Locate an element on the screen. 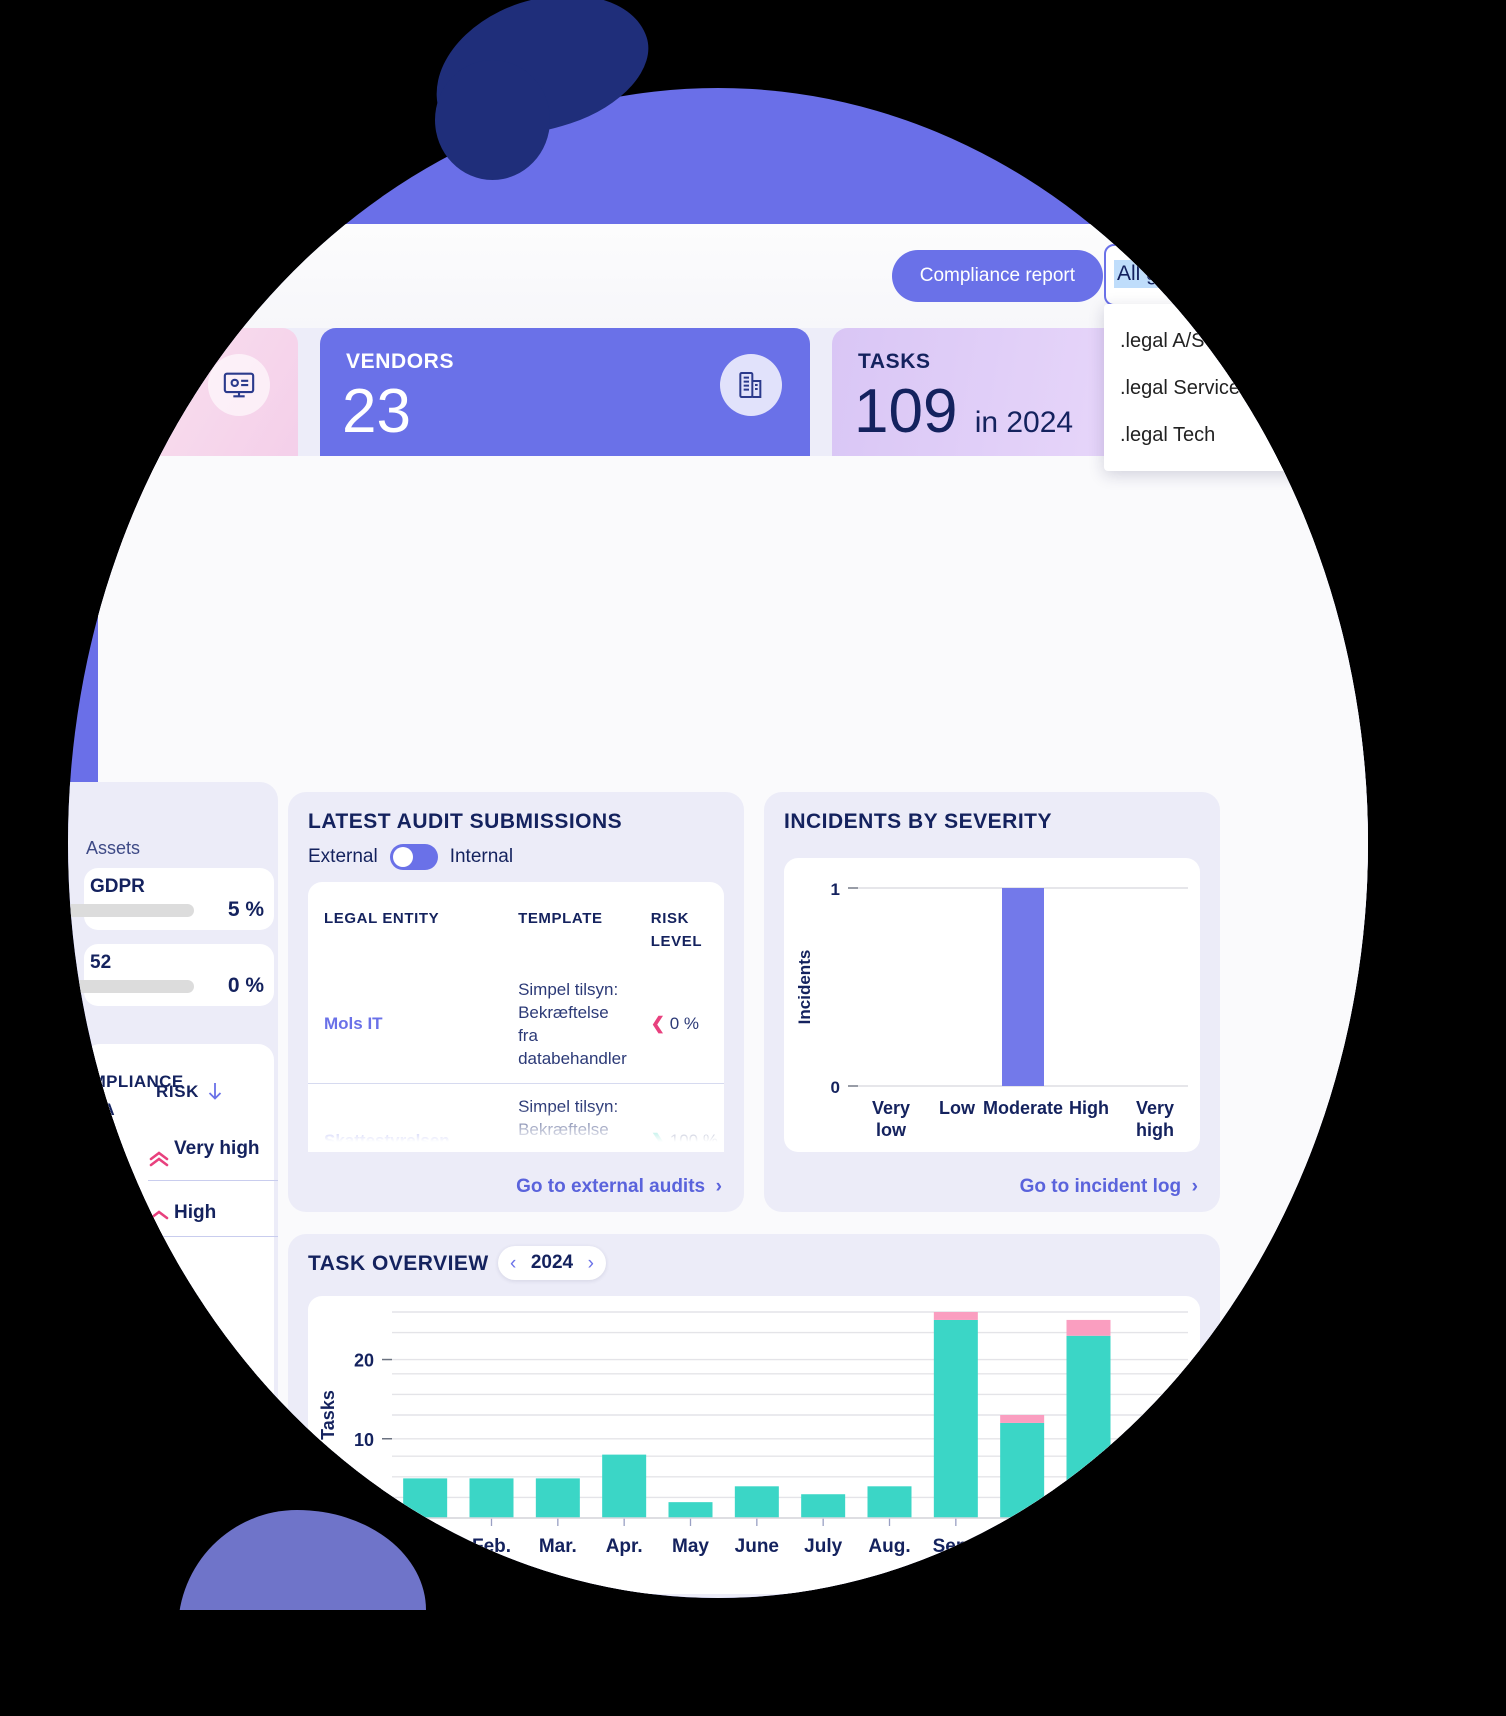  audit-entity-link: Mols IT is located at coordinates (353, 1023).